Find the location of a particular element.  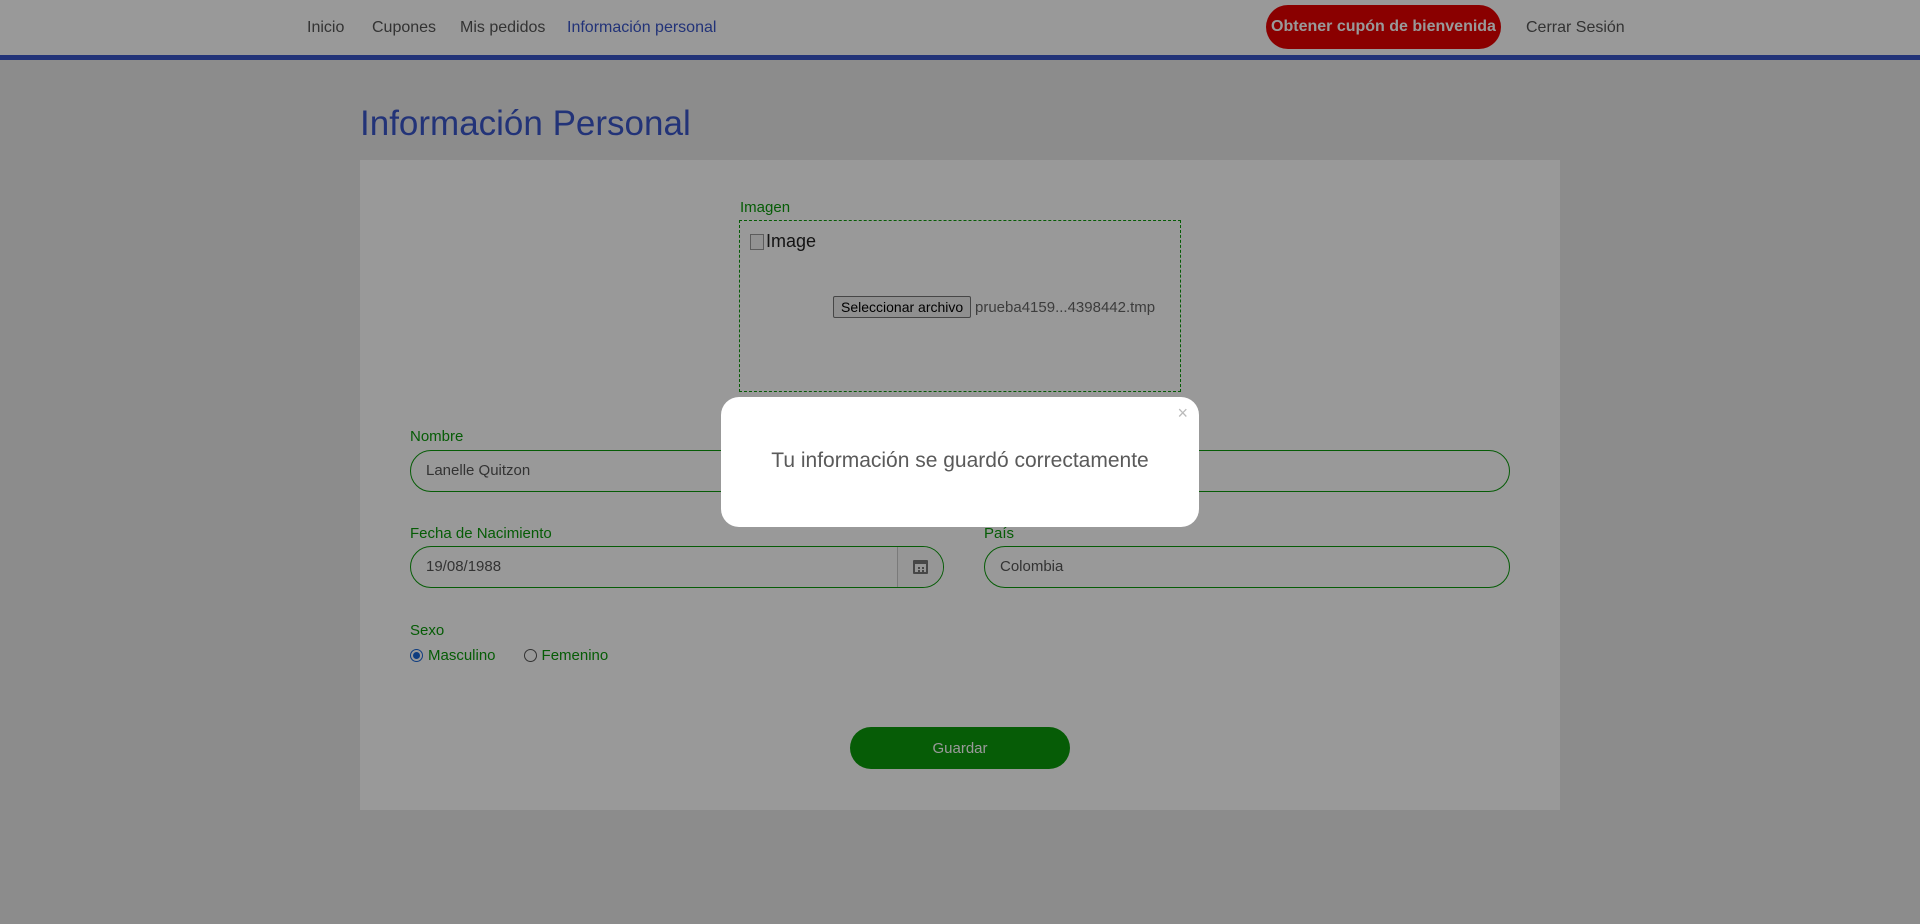

success-message: Tu información se guardó correctamente is located at coordinates (960, 460).